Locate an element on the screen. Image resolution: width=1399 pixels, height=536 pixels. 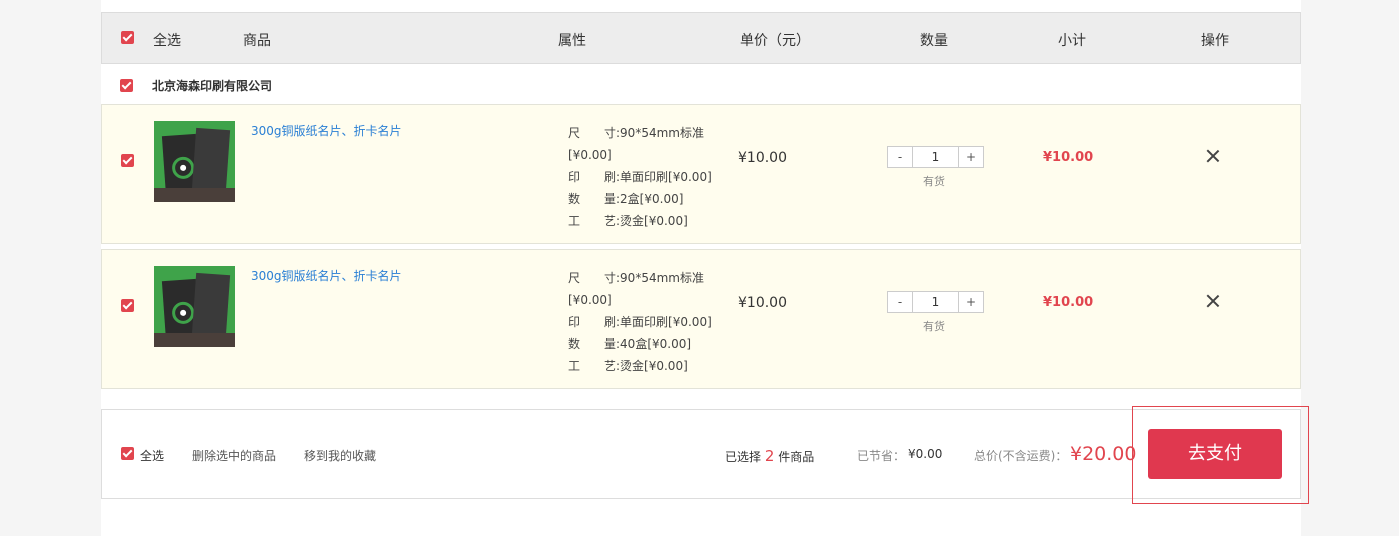
header-subtotal: 小计 is located at coordinates (1072, 41).